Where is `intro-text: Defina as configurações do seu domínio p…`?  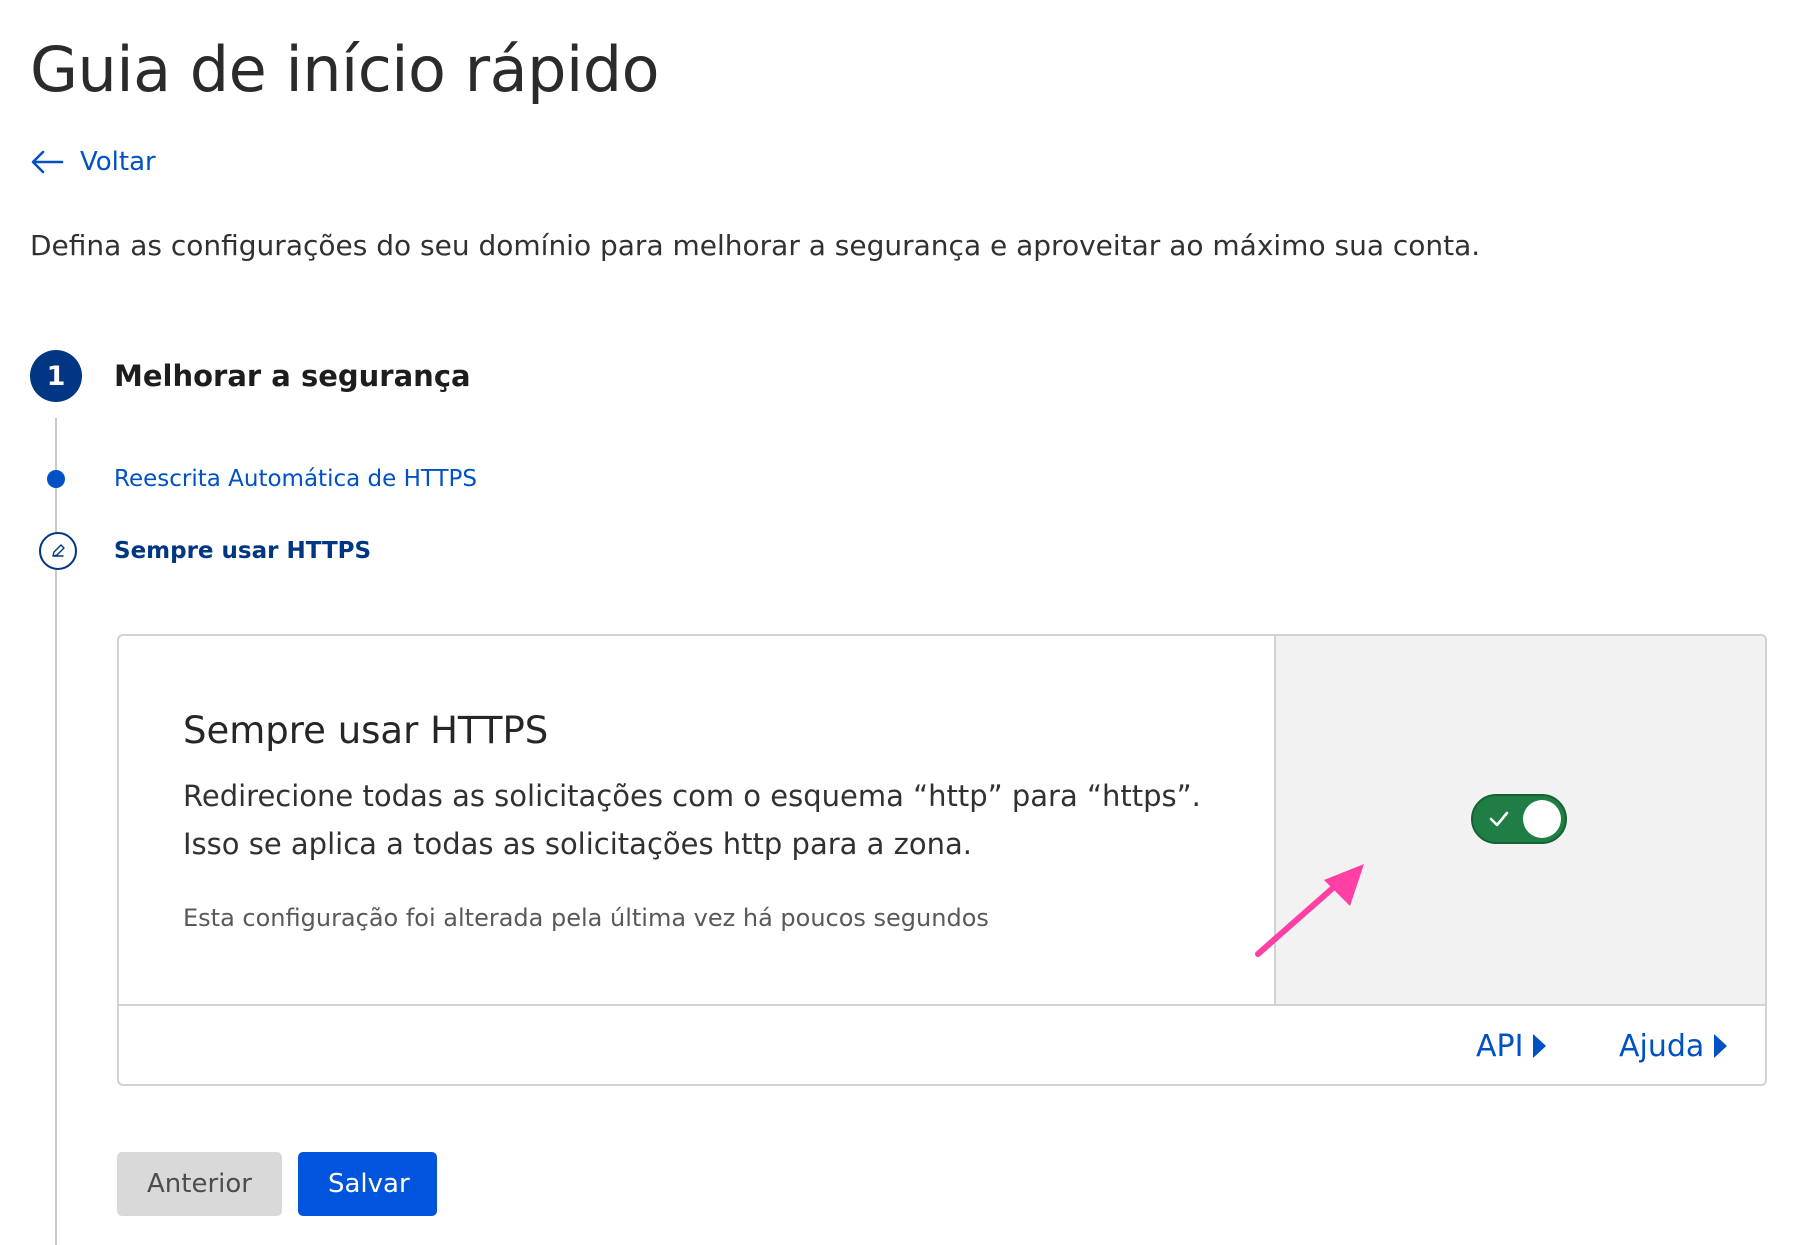
intro-text: Defina as configurações do seu domínio p… is located at coordinates (755, 245).